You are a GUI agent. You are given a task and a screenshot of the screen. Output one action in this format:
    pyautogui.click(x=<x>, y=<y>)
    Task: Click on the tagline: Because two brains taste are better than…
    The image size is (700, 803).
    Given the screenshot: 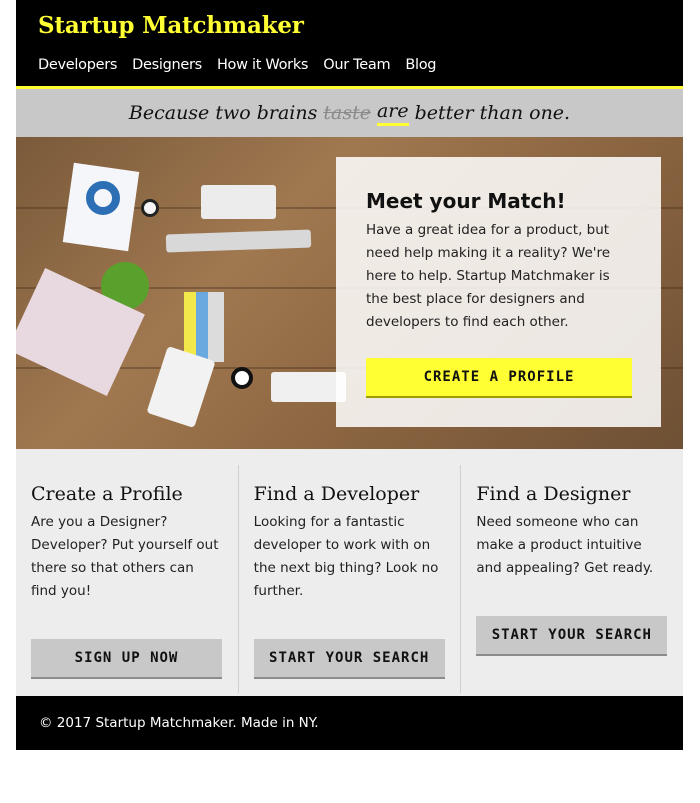 What is the action you would take?
    pyautogui.click(x=349, y=113)
    